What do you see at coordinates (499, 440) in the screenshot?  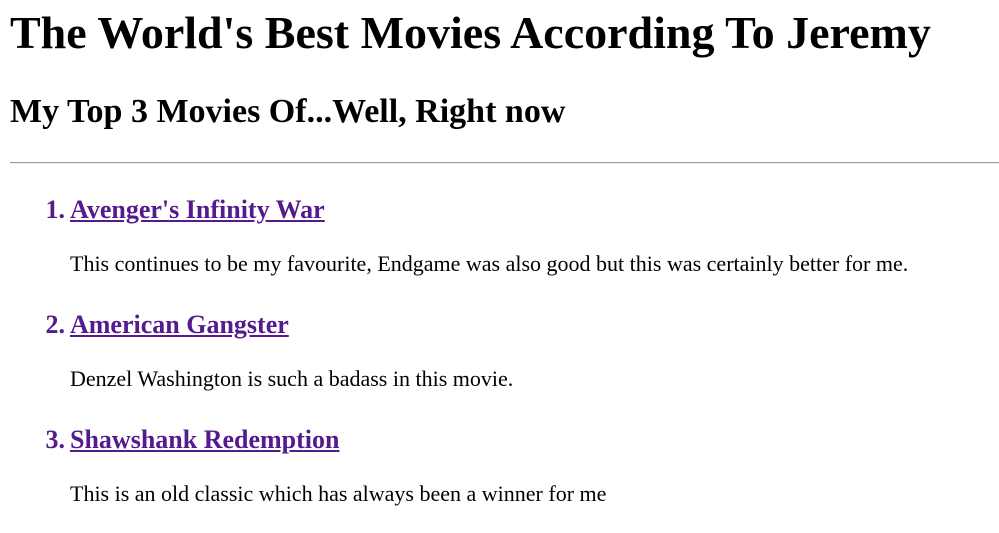 I see `movie-heading: 3. Shawshank Redemption` at bounding box center [499, 440].